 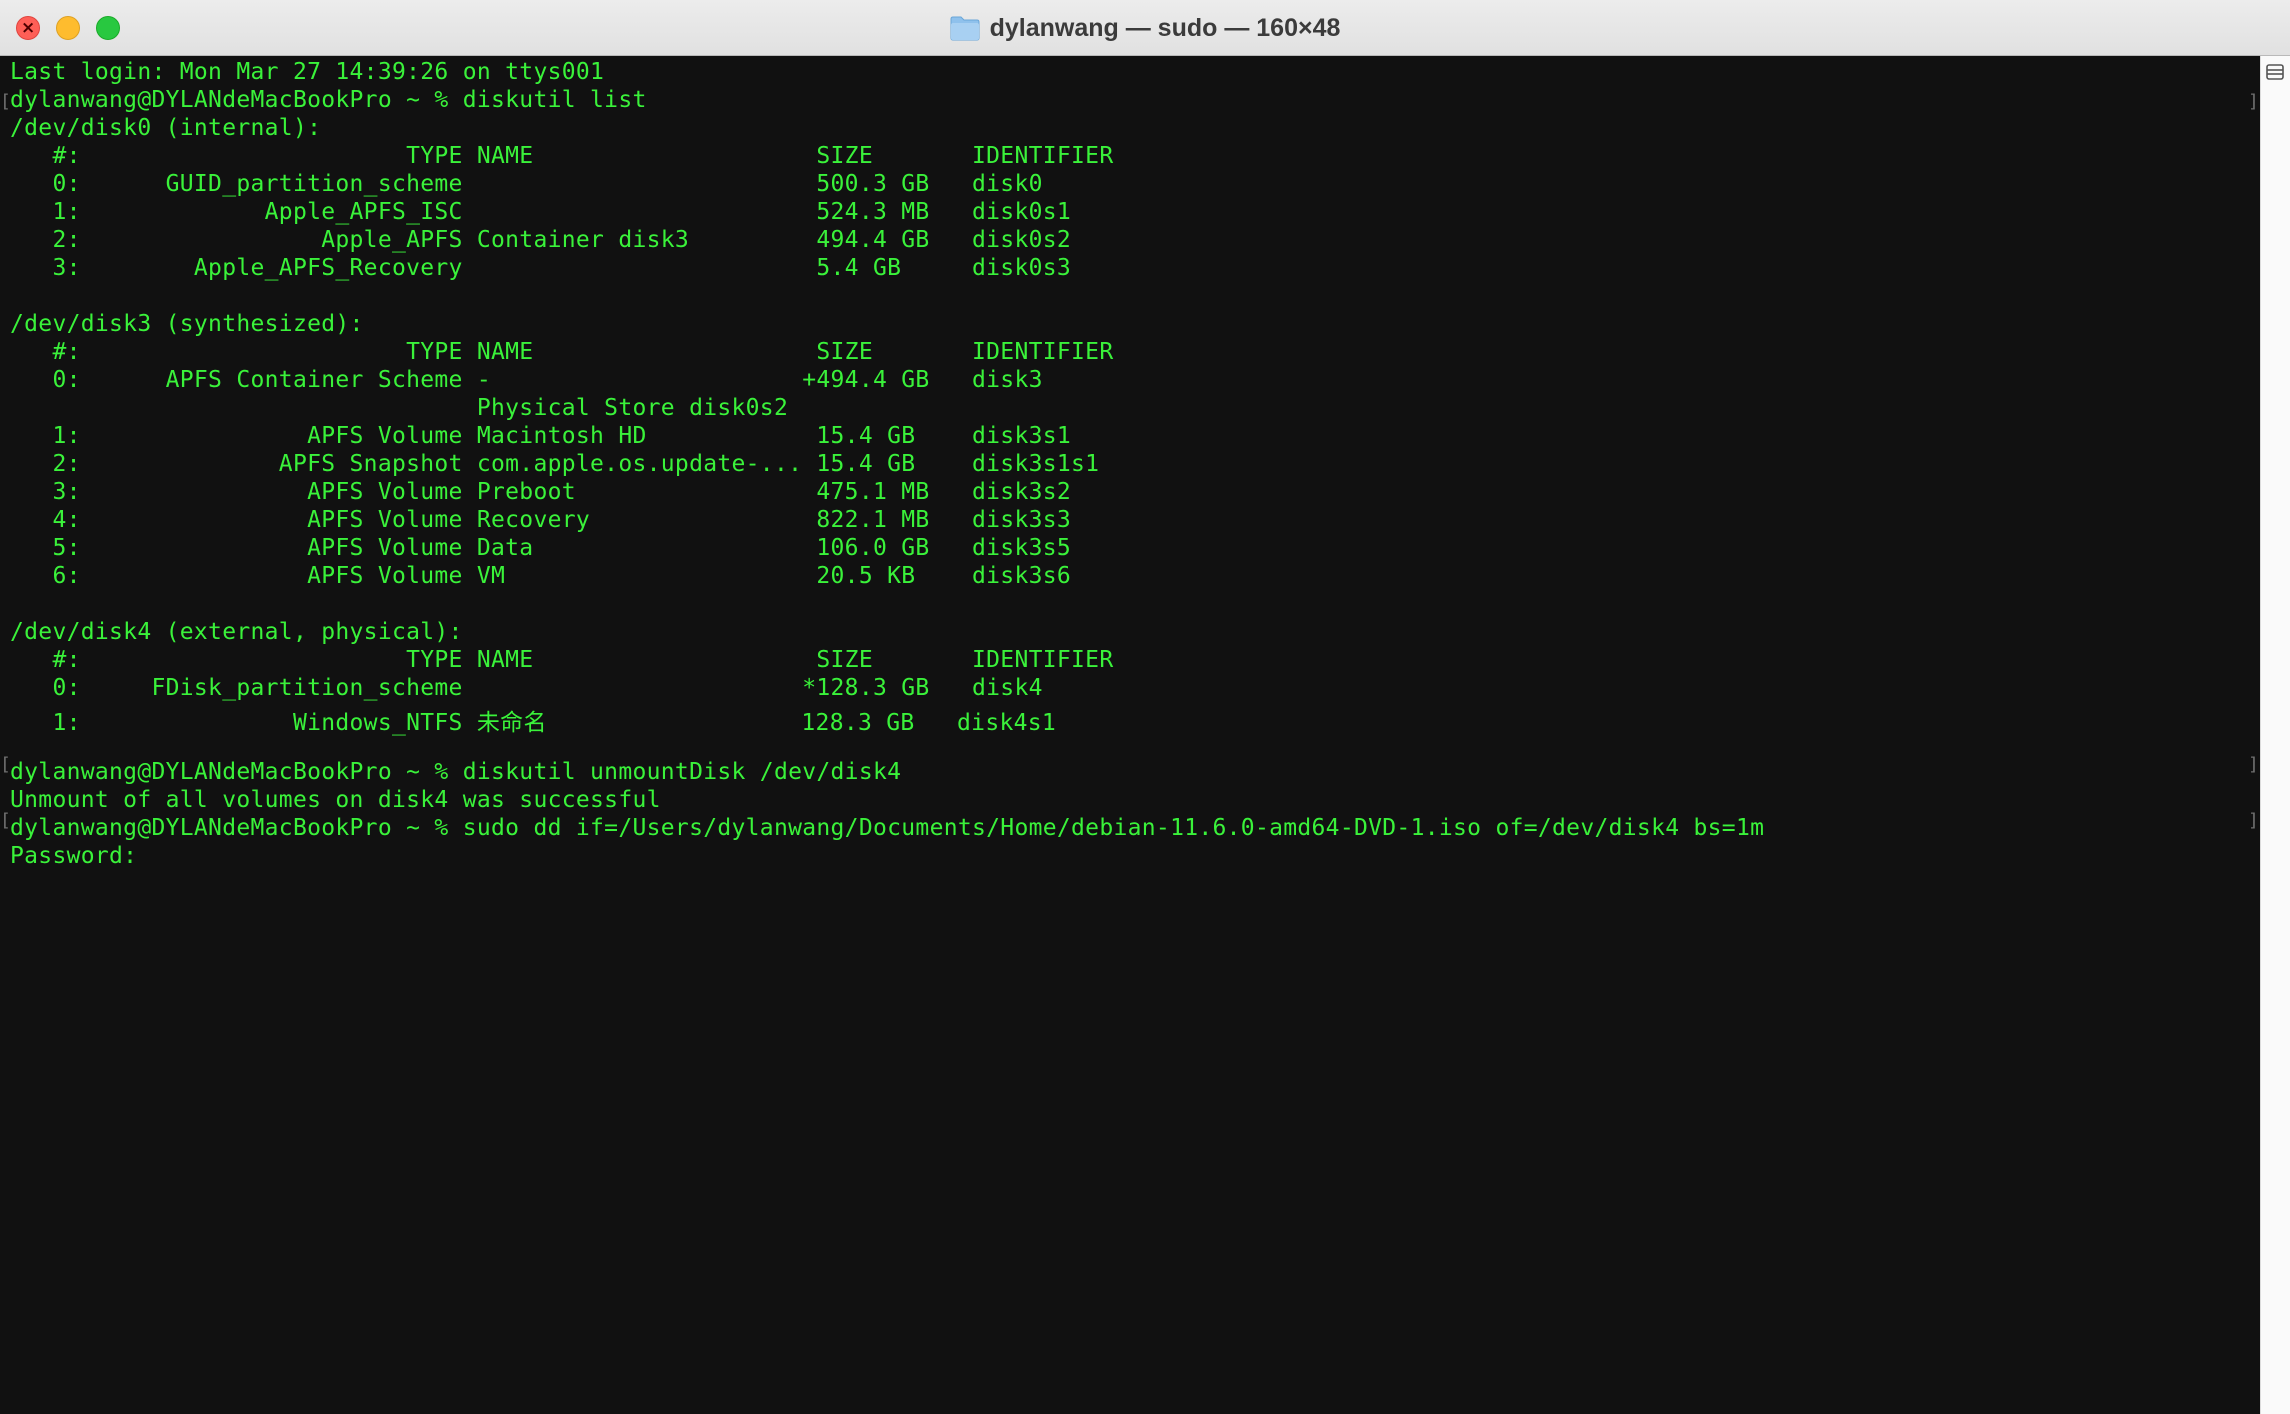 What do you see at coordinates (74, 856) in the screenshot?
I see `terminal-line: Password:` at bounding box center [74, 856].